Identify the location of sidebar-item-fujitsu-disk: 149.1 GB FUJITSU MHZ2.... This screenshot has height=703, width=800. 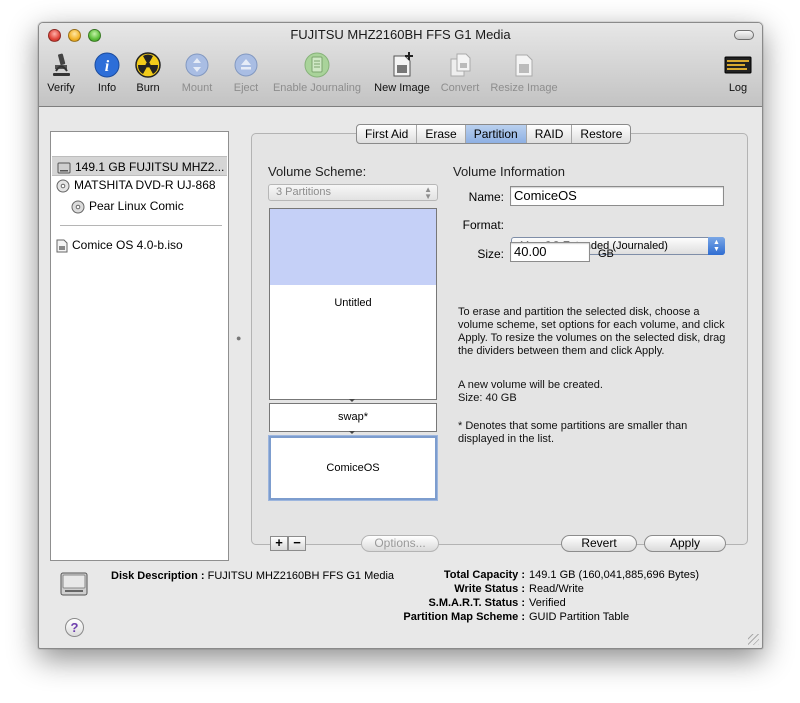
(139, 166).